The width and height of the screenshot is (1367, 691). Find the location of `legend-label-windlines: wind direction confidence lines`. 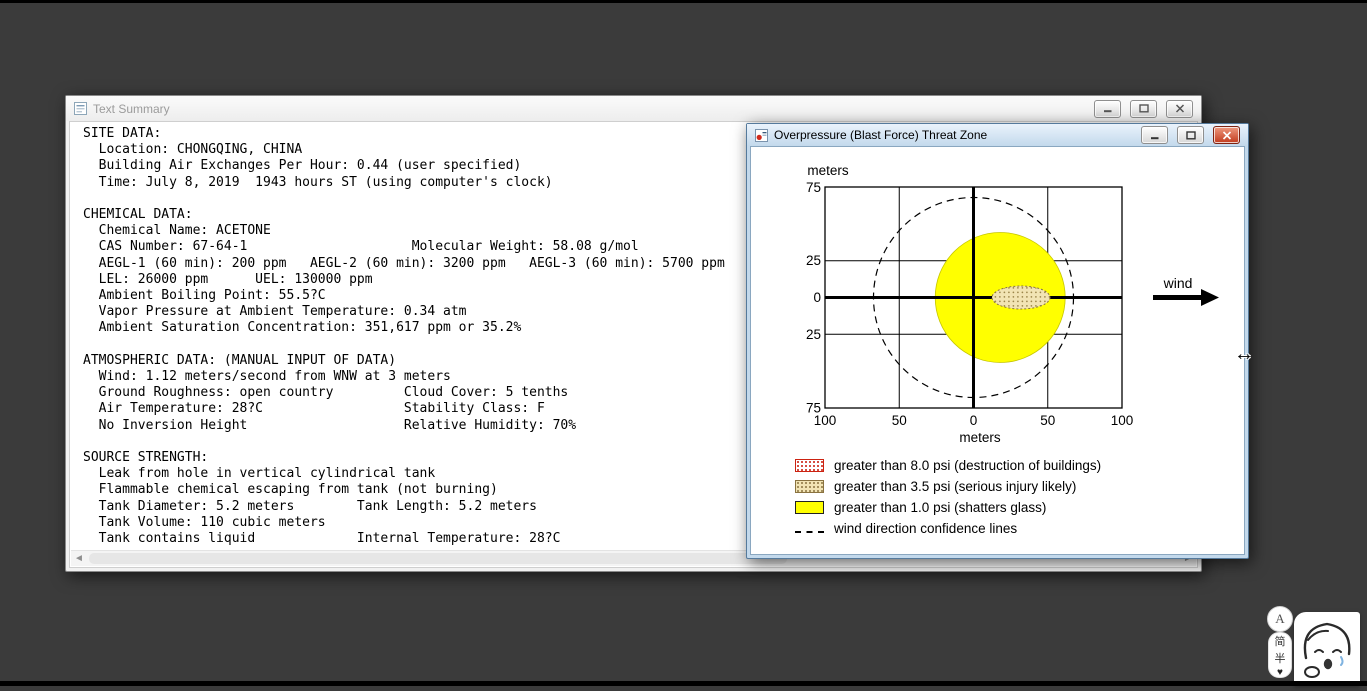

legend-label-windlines: wind direction confidence lines is located at coordinates (926, 528).